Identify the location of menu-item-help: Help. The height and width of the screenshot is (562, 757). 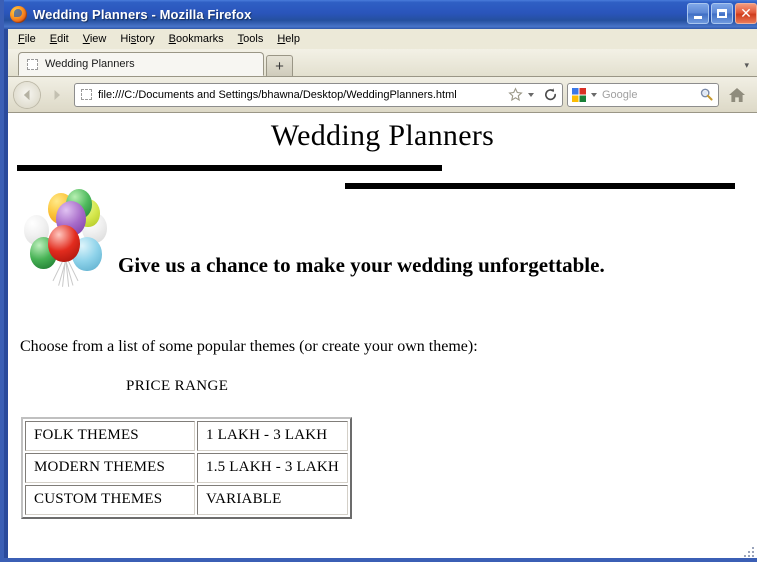
(288, 39).